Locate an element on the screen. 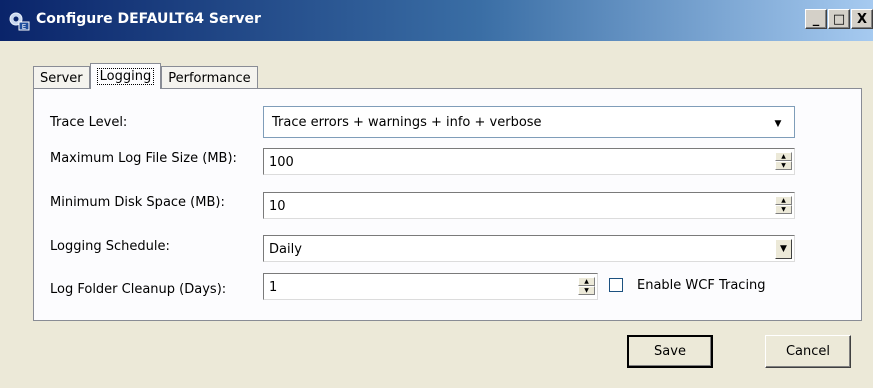  tab-server-label: Server is located at coordinates (61, 78).